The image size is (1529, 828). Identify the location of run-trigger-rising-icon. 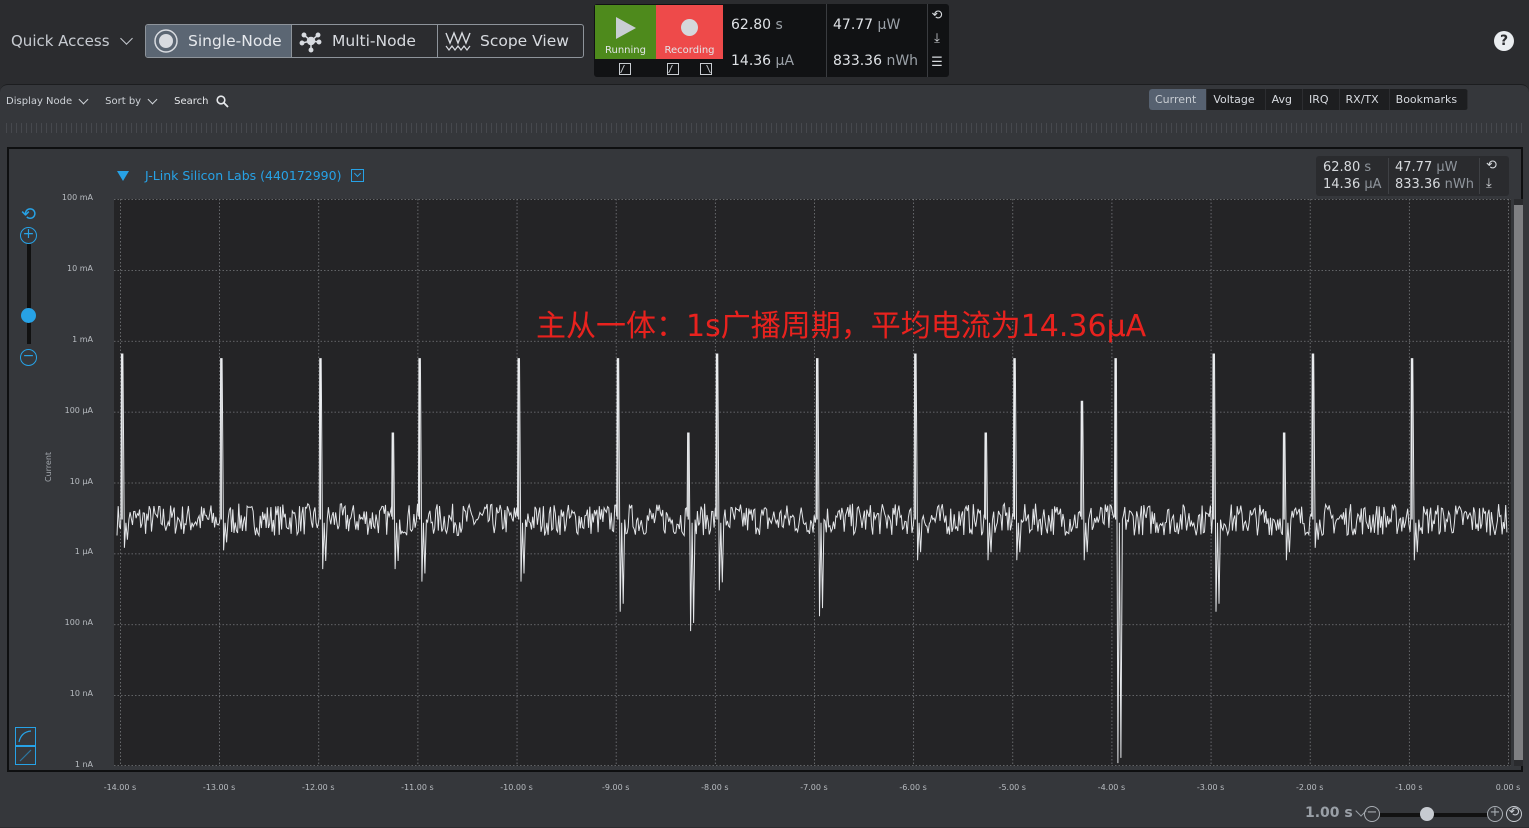
(625, 69).